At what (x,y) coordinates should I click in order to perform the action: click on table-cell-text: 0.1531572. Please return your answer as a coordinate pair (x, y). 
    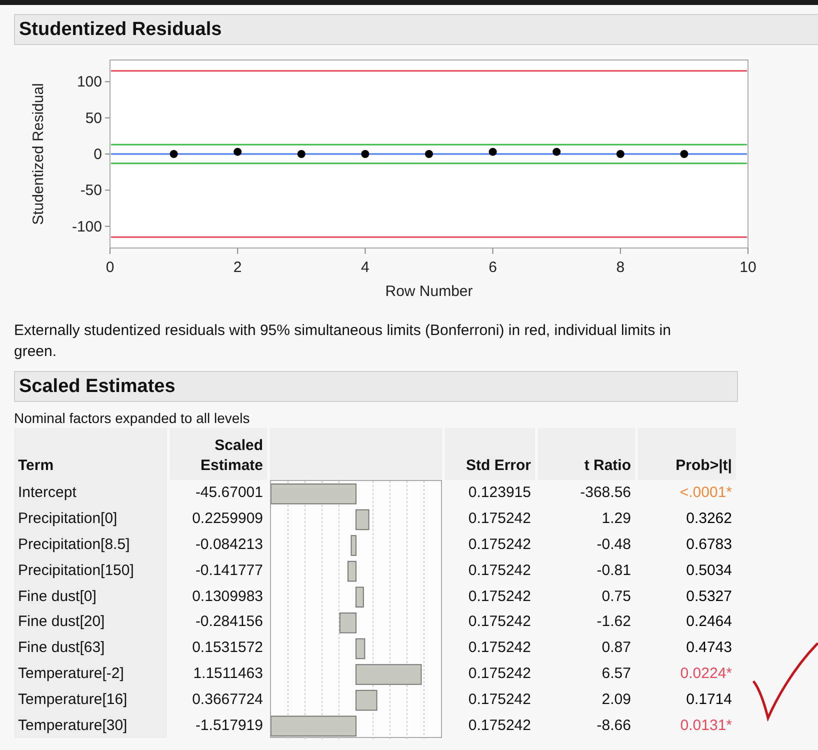
    Looking at the image, I should click on (227, 648).